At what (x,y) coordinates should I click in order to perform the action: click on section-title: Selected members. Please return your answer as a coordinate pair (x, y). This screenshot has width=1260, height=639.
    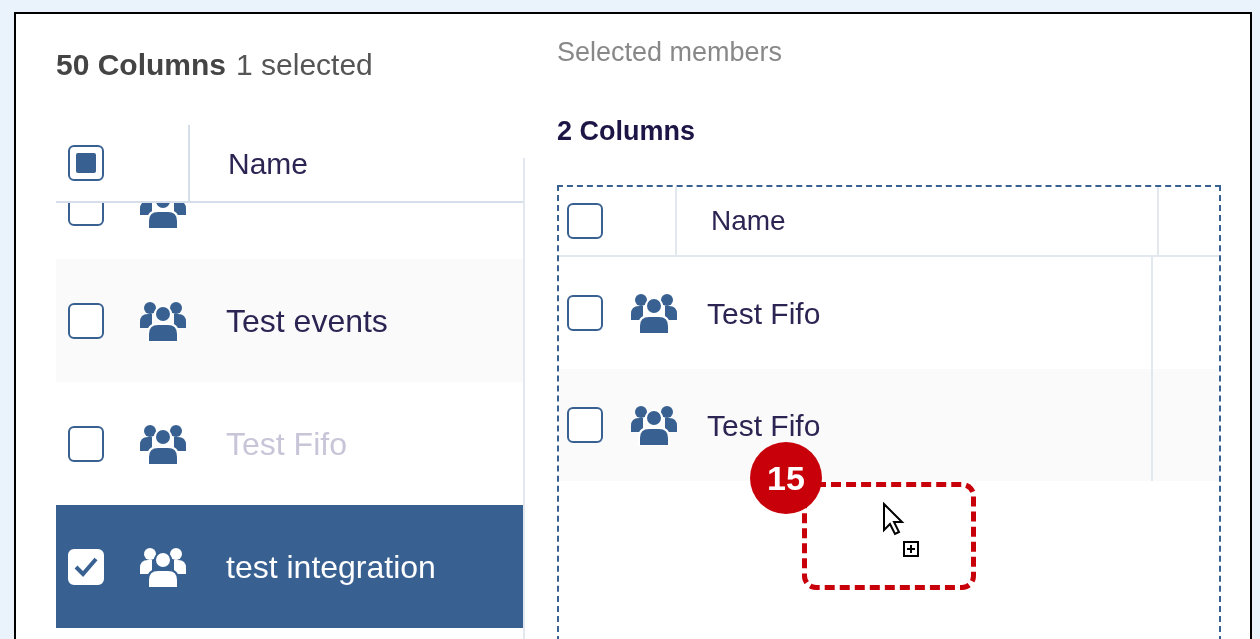
    Looking at the image, I should click on (670, 52).